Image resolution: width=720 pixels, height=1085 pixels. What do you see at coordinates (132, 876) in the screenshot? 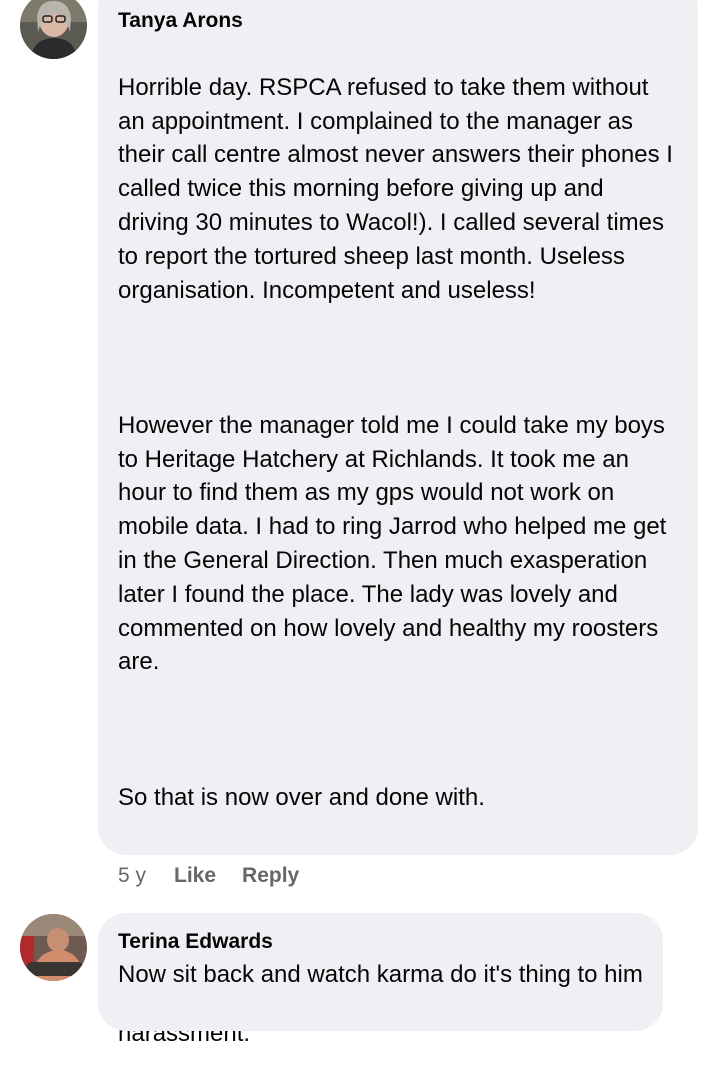
I see `comment-timestamp: 5 y` at bounding box center [132, 876].